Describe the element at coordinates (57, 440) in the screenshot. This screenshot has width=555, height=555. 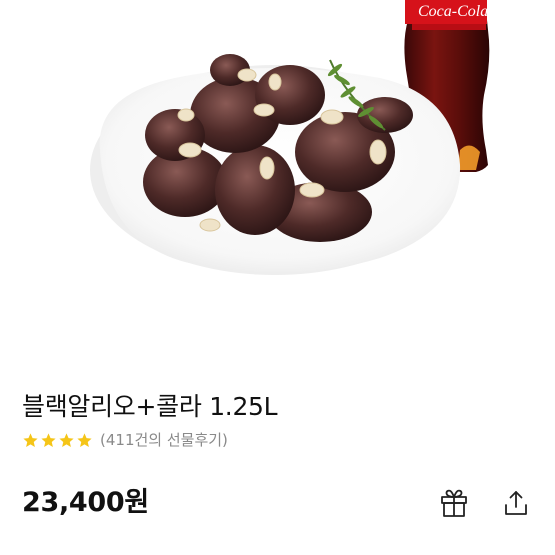
I see `star-rating` at that location.